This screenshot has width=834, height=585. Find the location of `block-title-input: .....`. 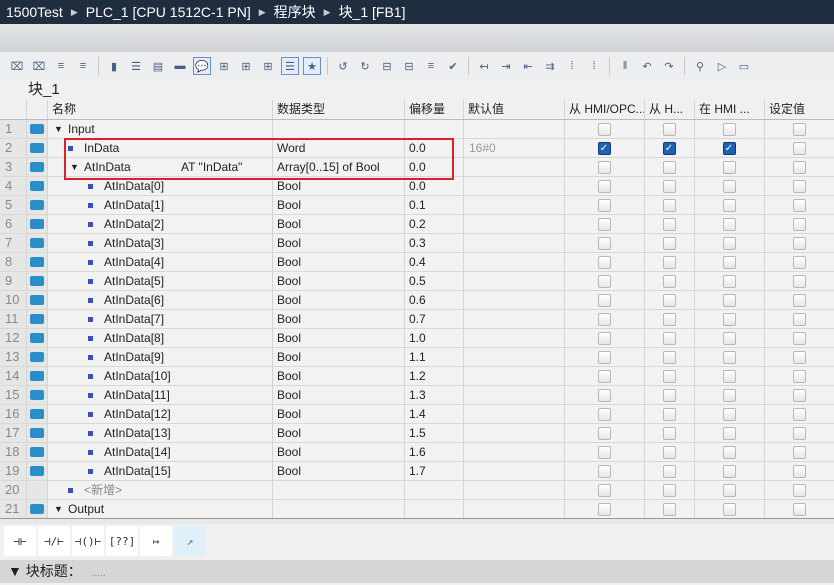

block-title-input: ..... is located at coordinates (99, 573).